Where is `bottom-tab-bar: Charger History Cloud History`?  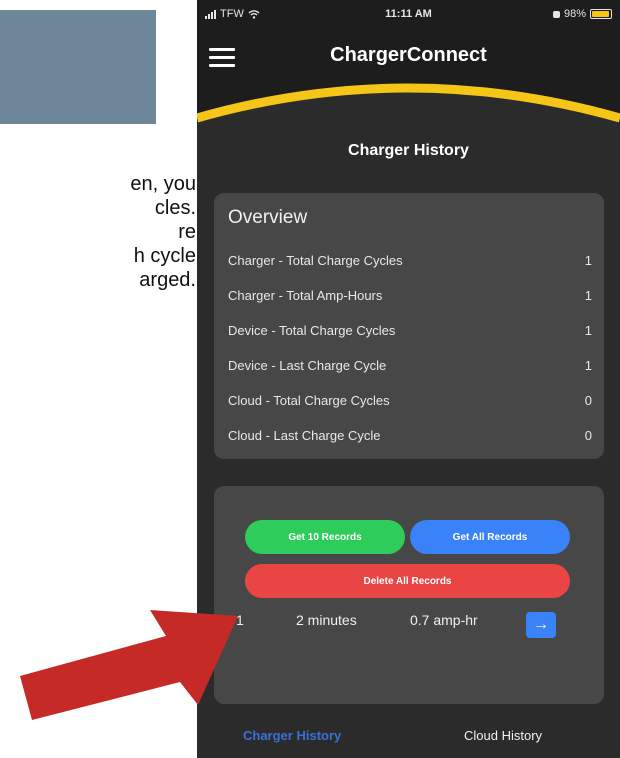
bottom-tab-bar: Charger History Cloud History is located at coordinates (408, 735).